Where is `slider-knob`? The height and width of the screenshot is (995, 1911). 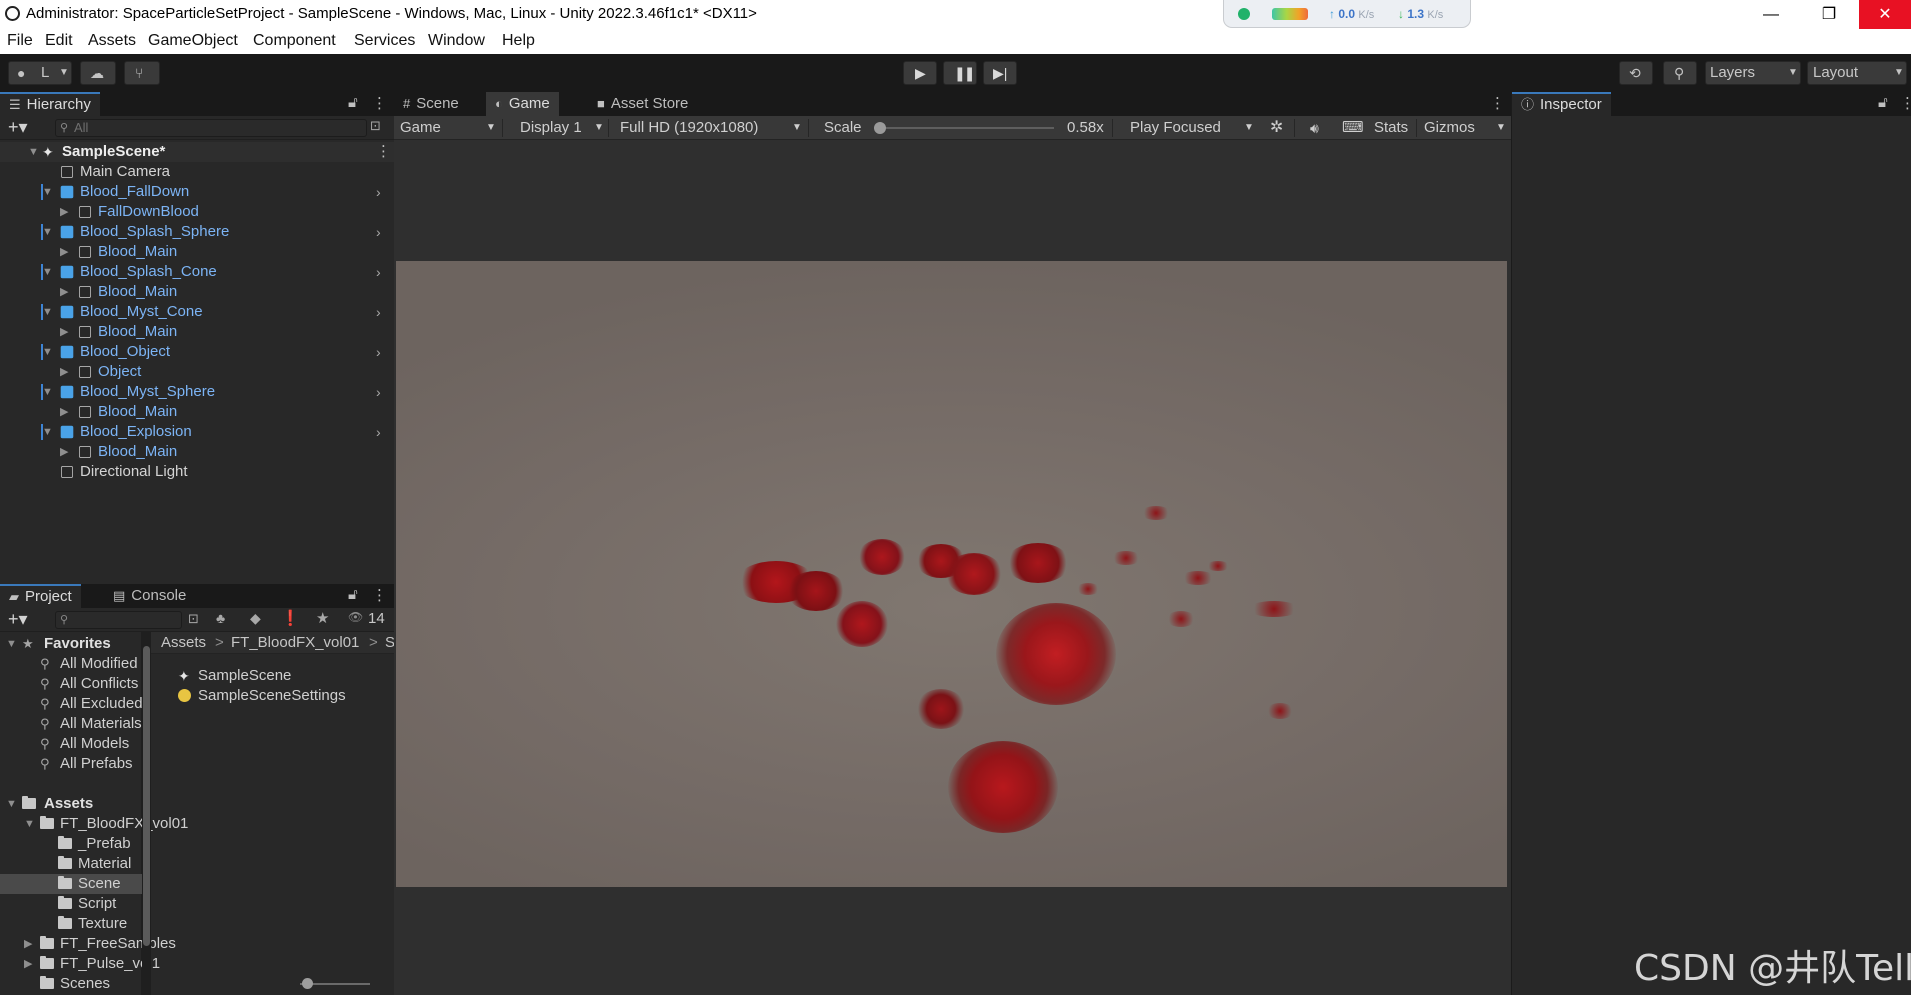
slider-knob is located at coordinates (307, 983).